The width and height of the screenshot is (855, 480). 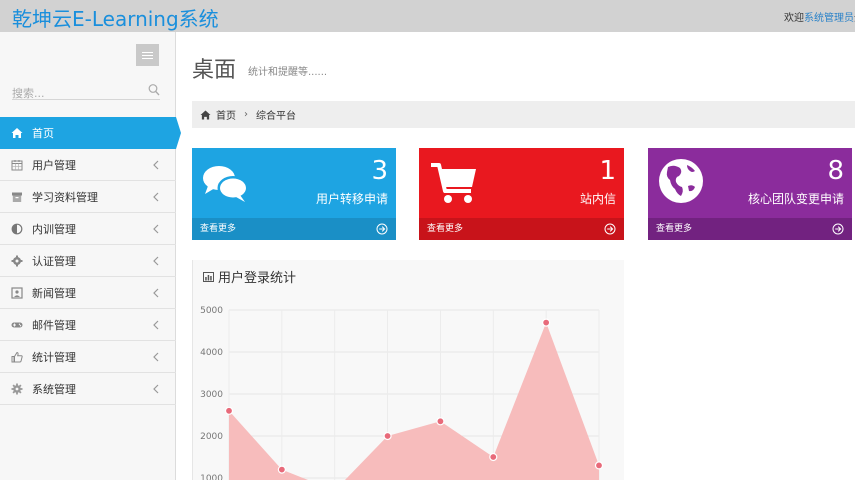 What do you see at coordinates (351, 199) in the screenshot?
I see `stat-label: 用户转移申请` at bounding box center [351, 199].